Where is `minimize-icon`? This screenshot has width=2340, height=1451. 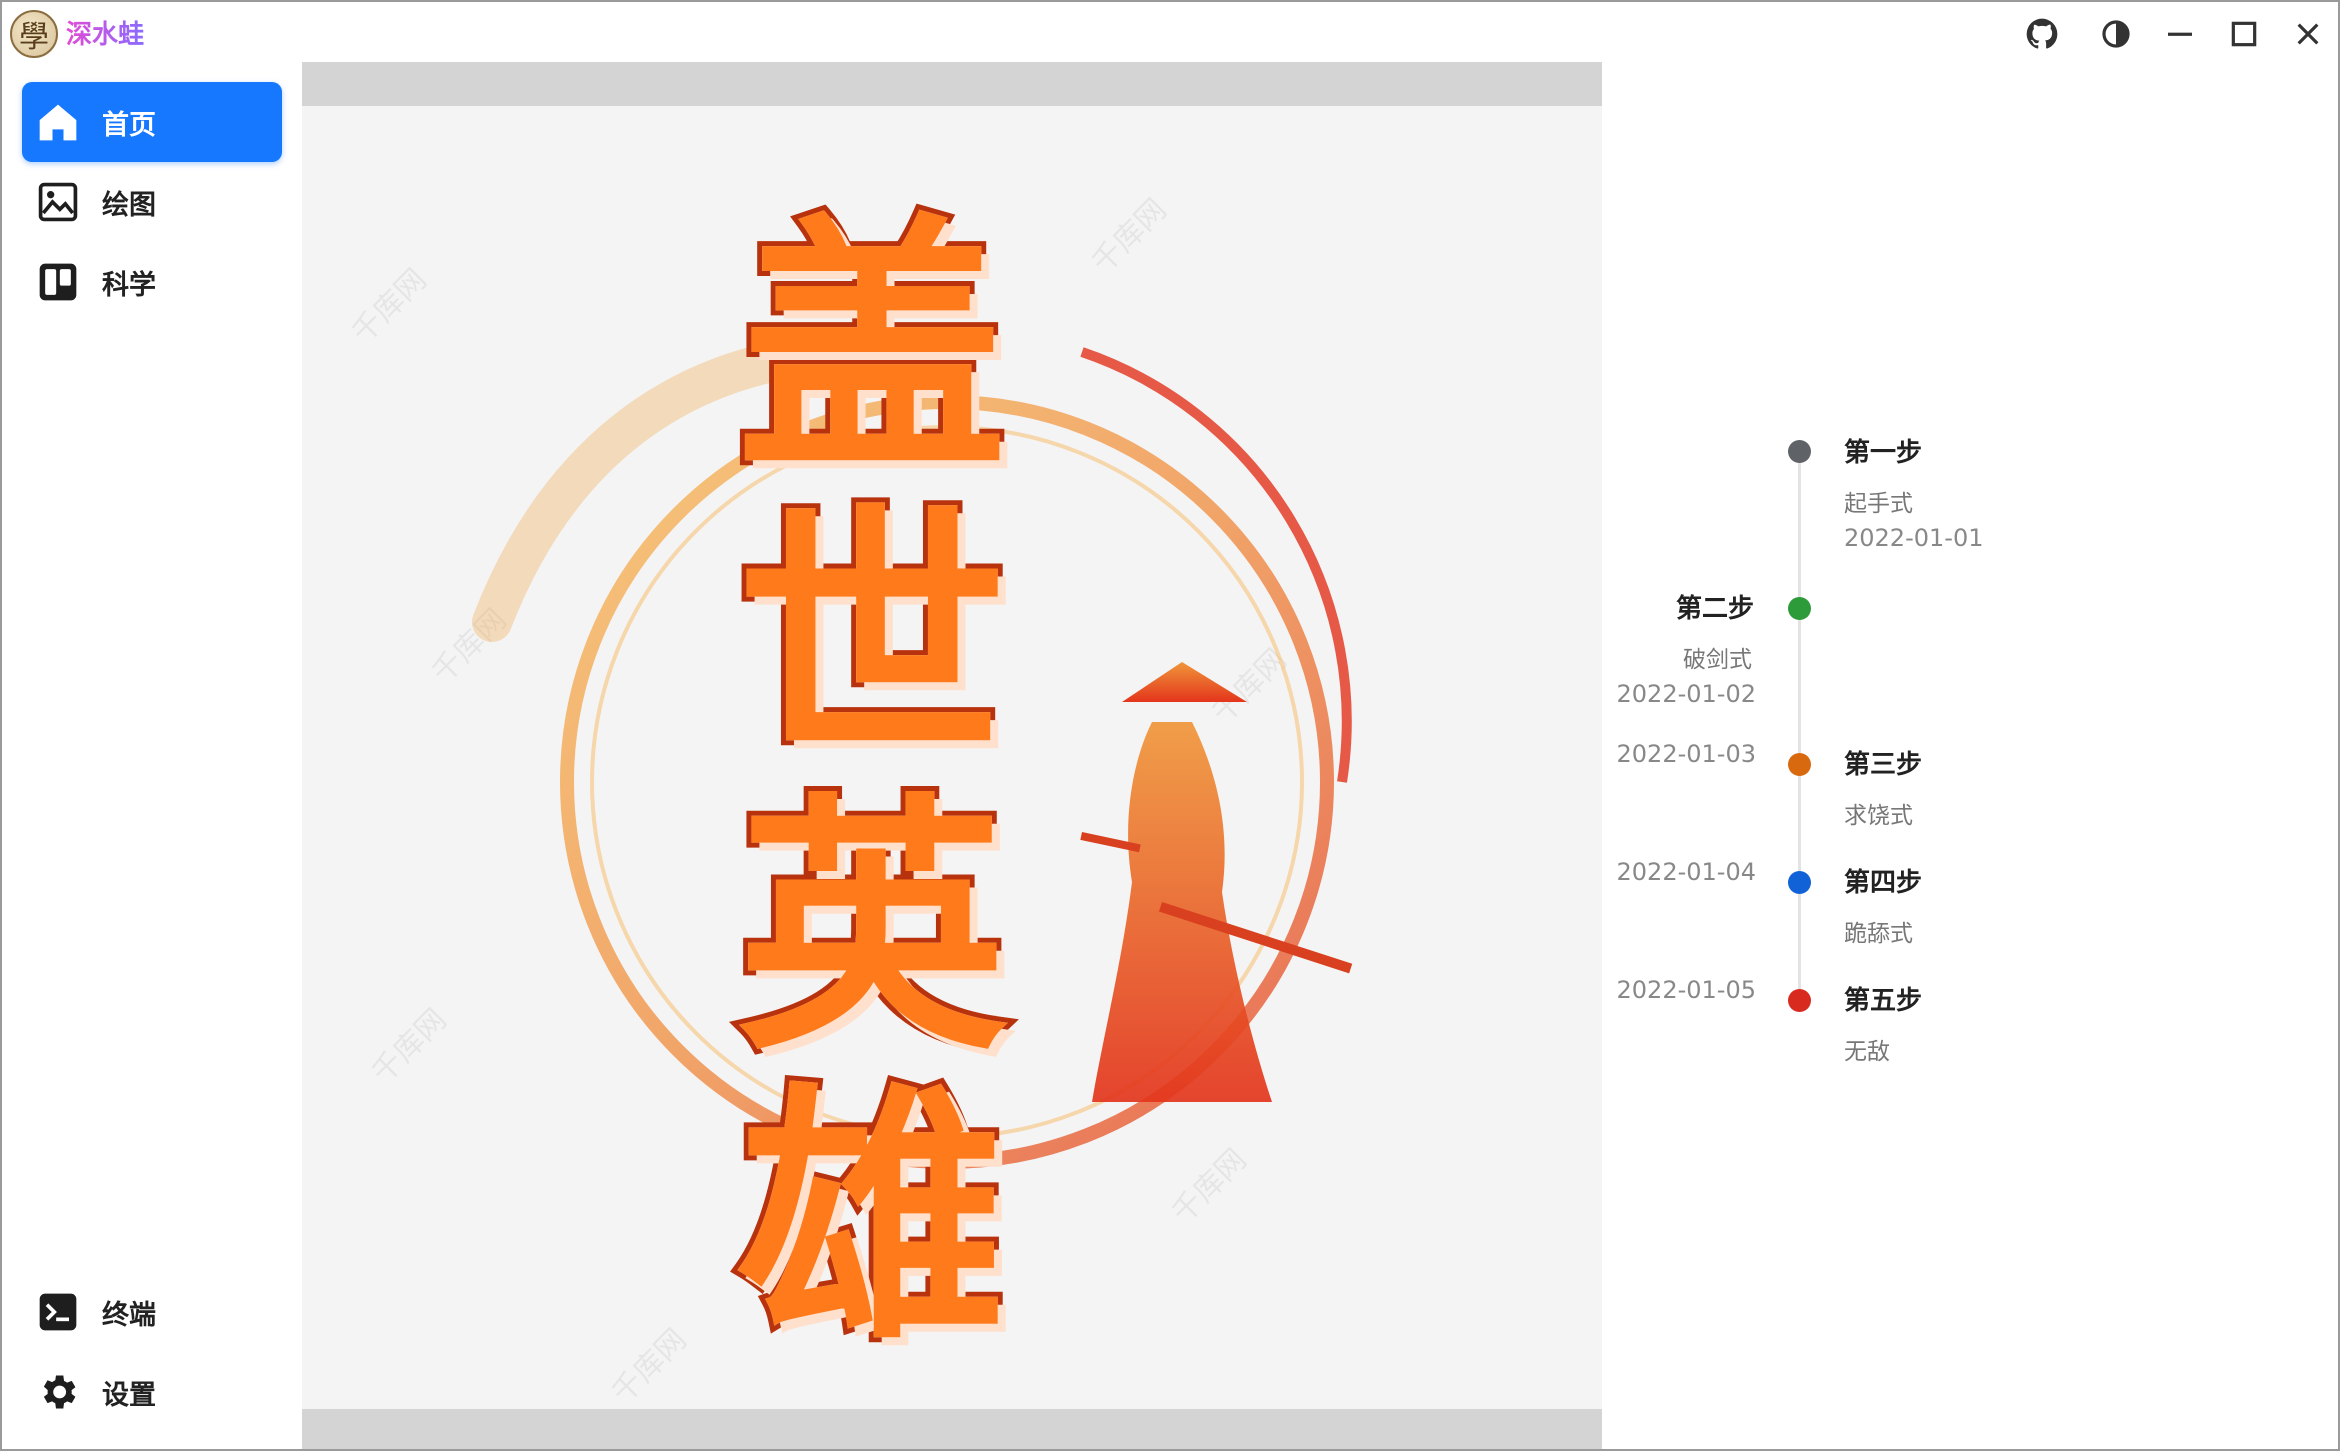
minimize-icon is located at coordinates (2180, 34).